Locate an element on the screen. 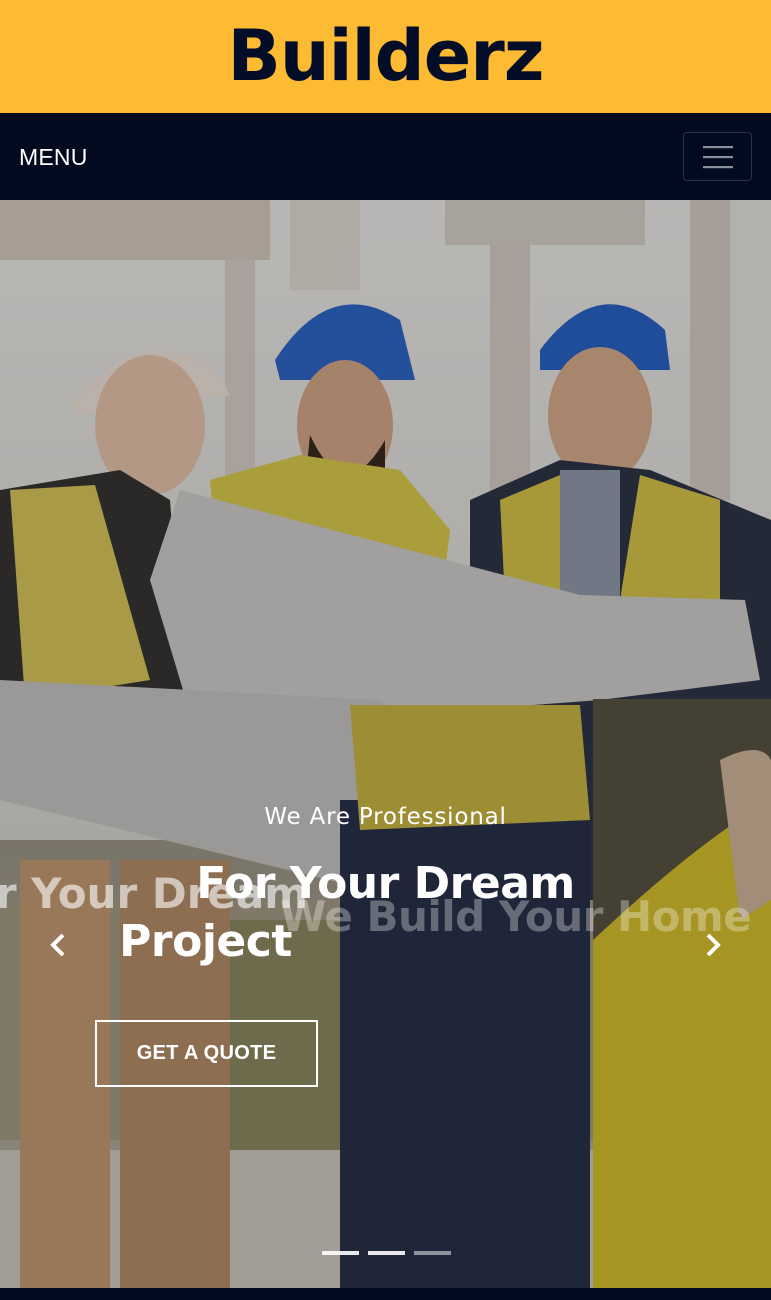  brand-bar: Builderz is located at coordinates (385, 56).